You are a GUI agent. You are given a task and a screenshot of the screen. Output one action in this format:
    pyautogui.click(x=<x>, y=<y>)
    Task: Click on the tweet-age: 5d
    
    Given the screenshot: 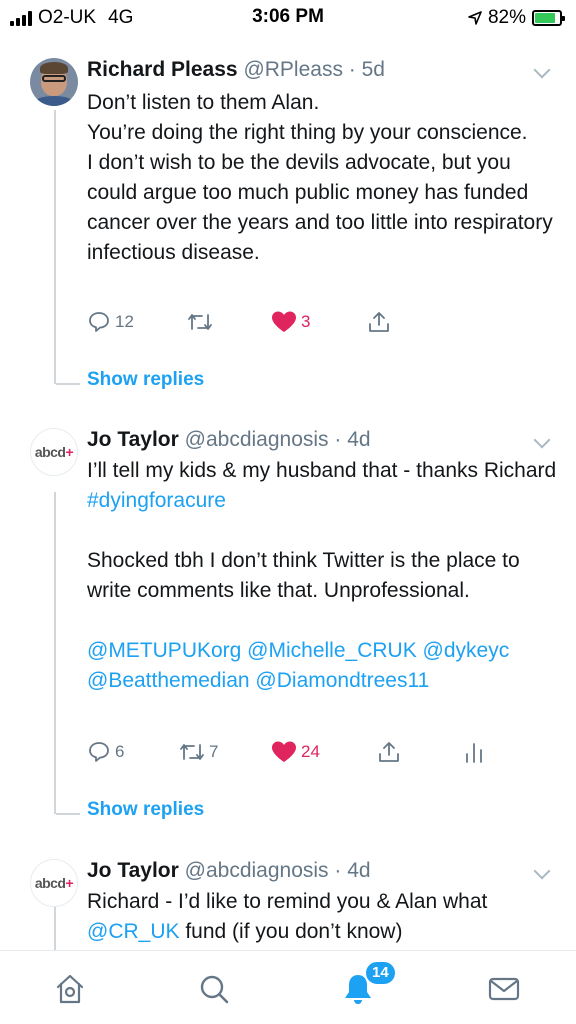 What is the action you would take?
    pyautogui.click(x=373, y=69)
    